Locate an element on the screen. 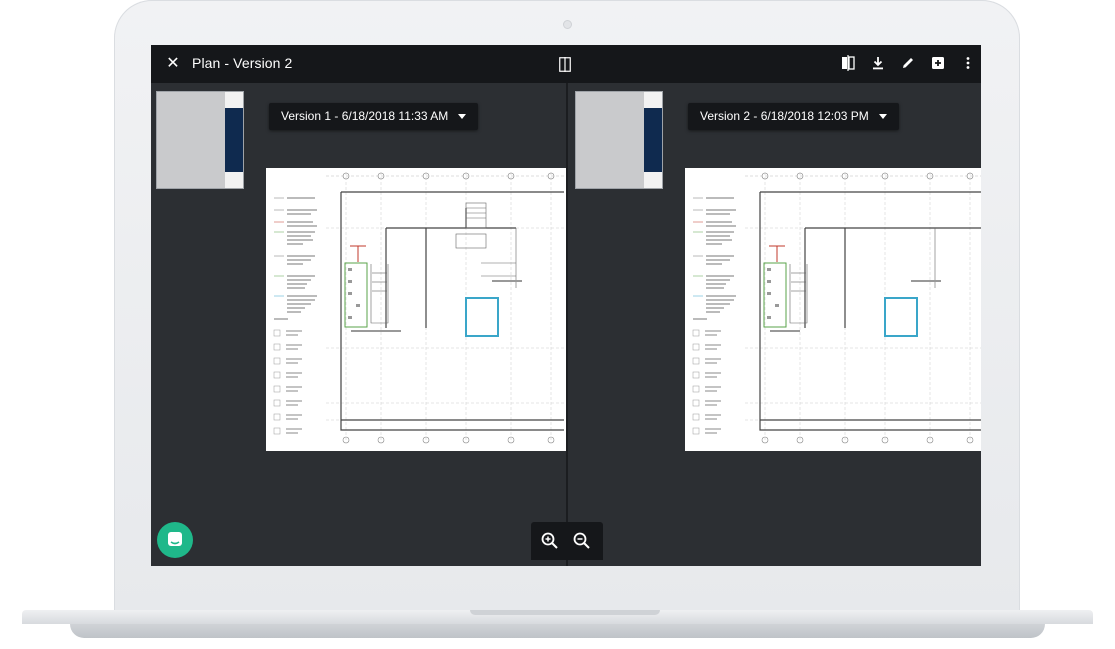  laptop-base is located at coordinates (557, 622).